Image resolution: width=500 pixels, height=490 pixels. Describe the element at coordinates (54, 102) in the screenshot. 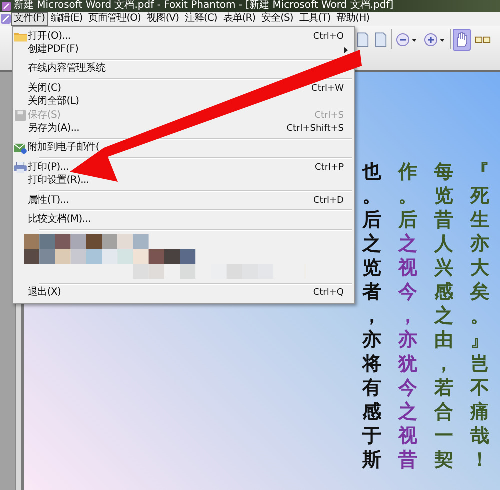

I see `menu-item: 关闭全部(L)` at that location.